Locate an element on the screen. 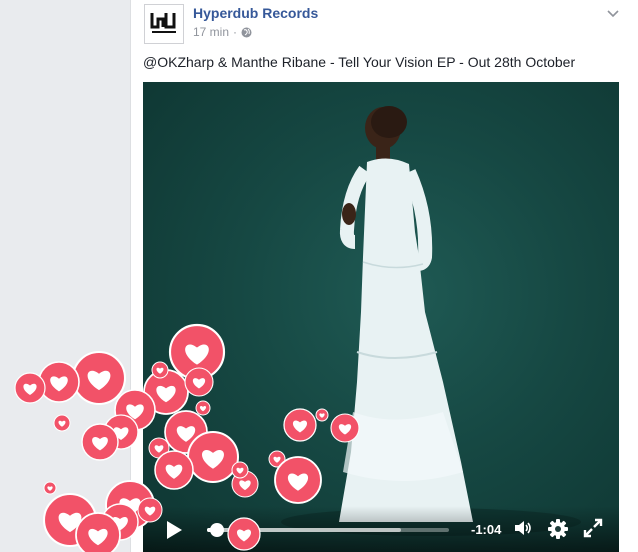 This screenshot has width=638, height=552. post-meta: 17 min · is located at coordinates (222, 32).